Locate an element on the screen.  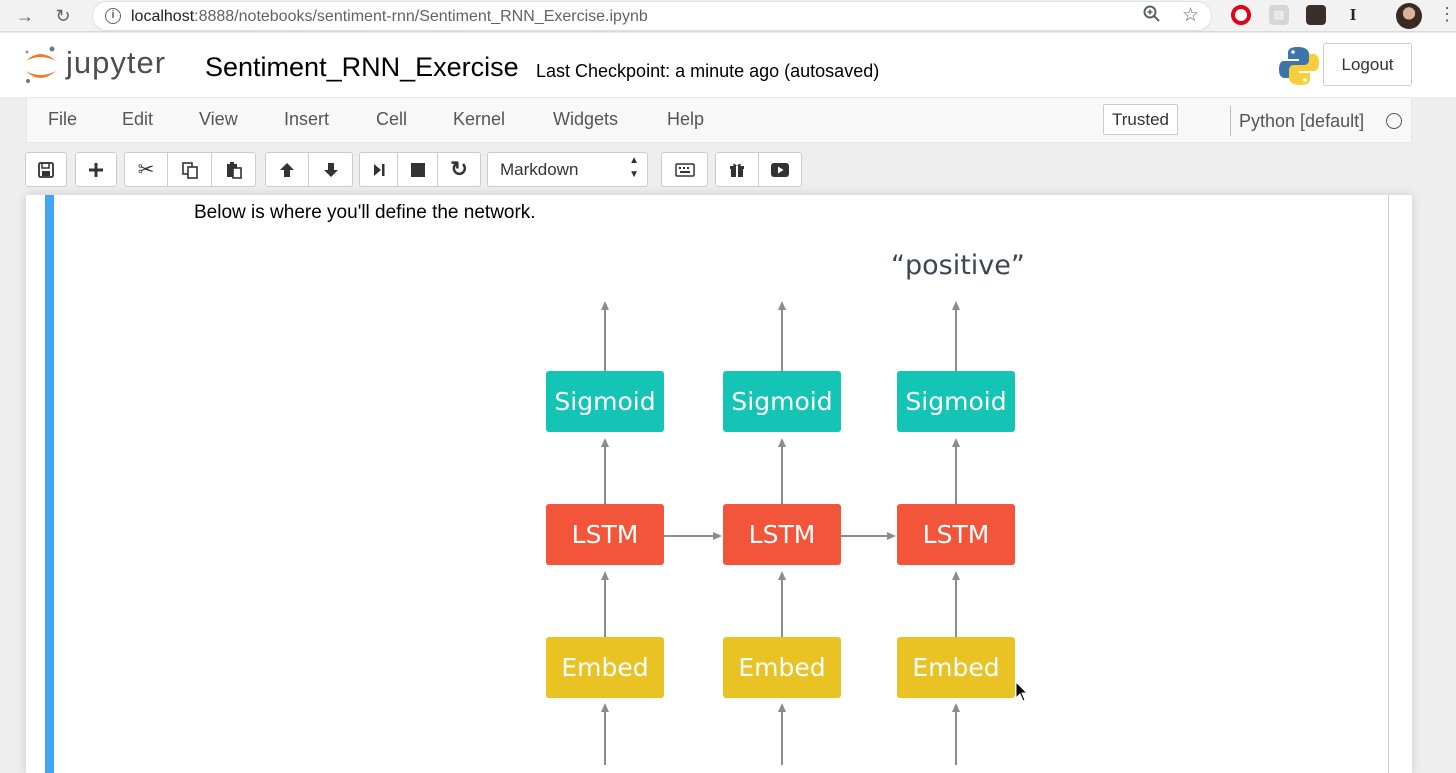
lstm-node-2: LSTM is located at coordinates (782, 534).